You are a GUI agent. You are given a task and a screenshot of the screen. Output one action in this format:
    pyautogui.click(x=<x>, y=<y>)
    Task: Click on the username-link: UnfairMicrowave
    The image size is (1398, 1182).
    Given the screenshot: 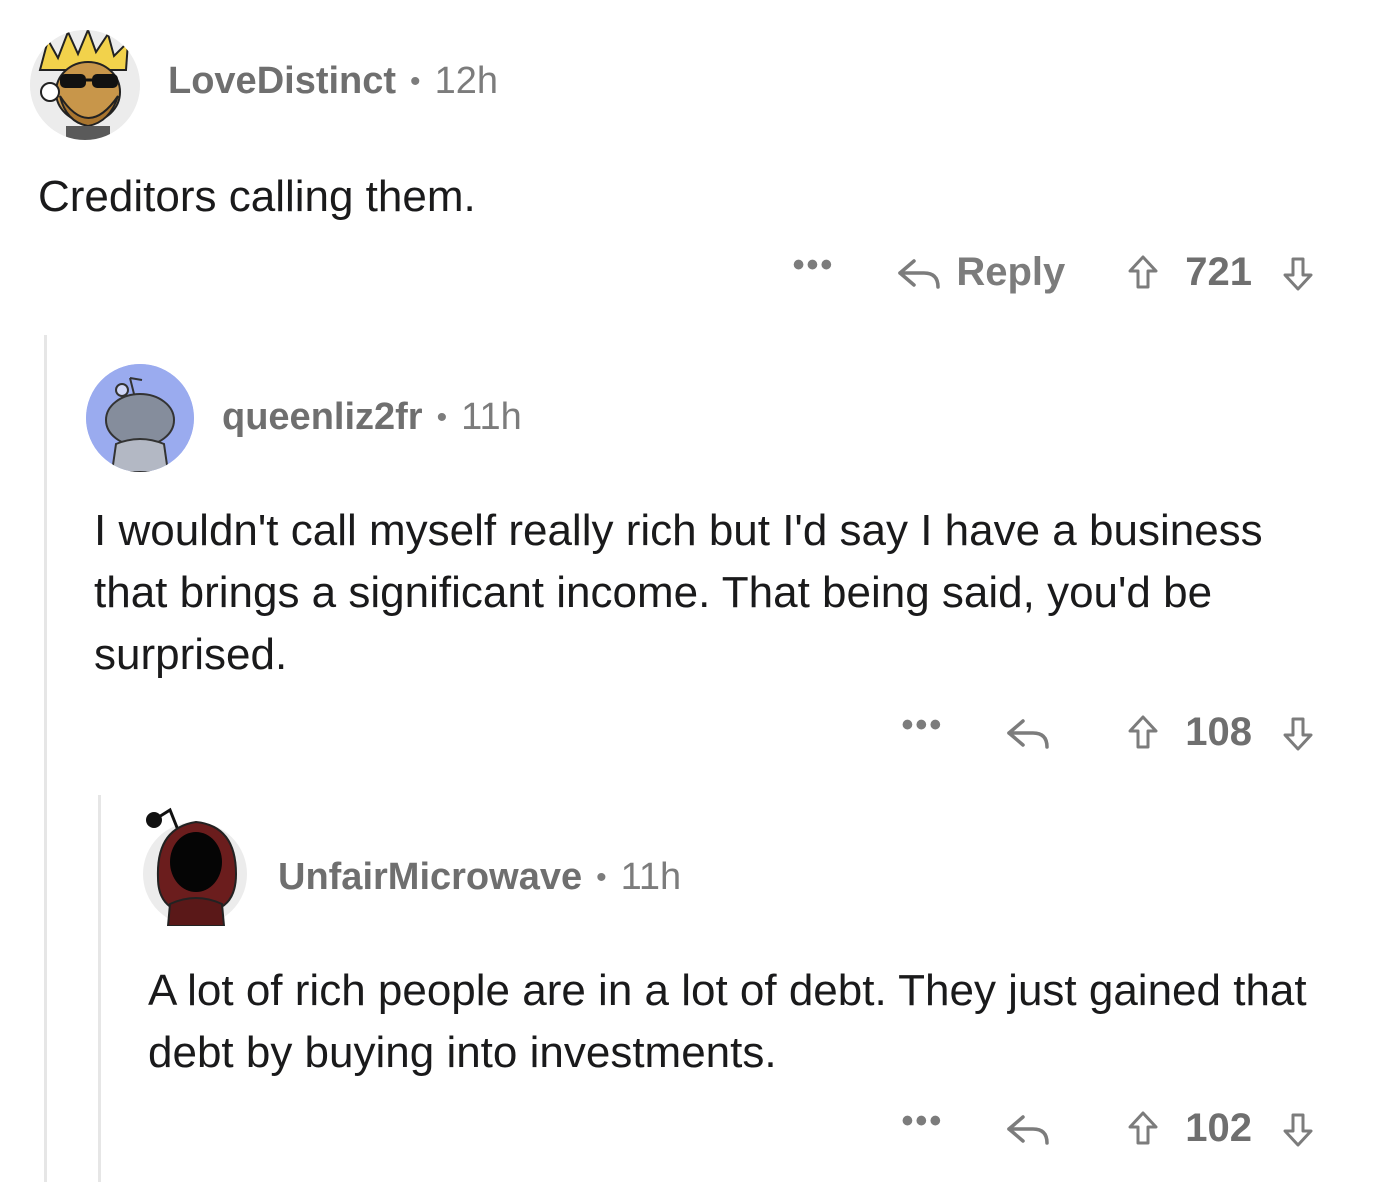 What is the action you would take?
    pyautogui.click(x=430, y=877)
    